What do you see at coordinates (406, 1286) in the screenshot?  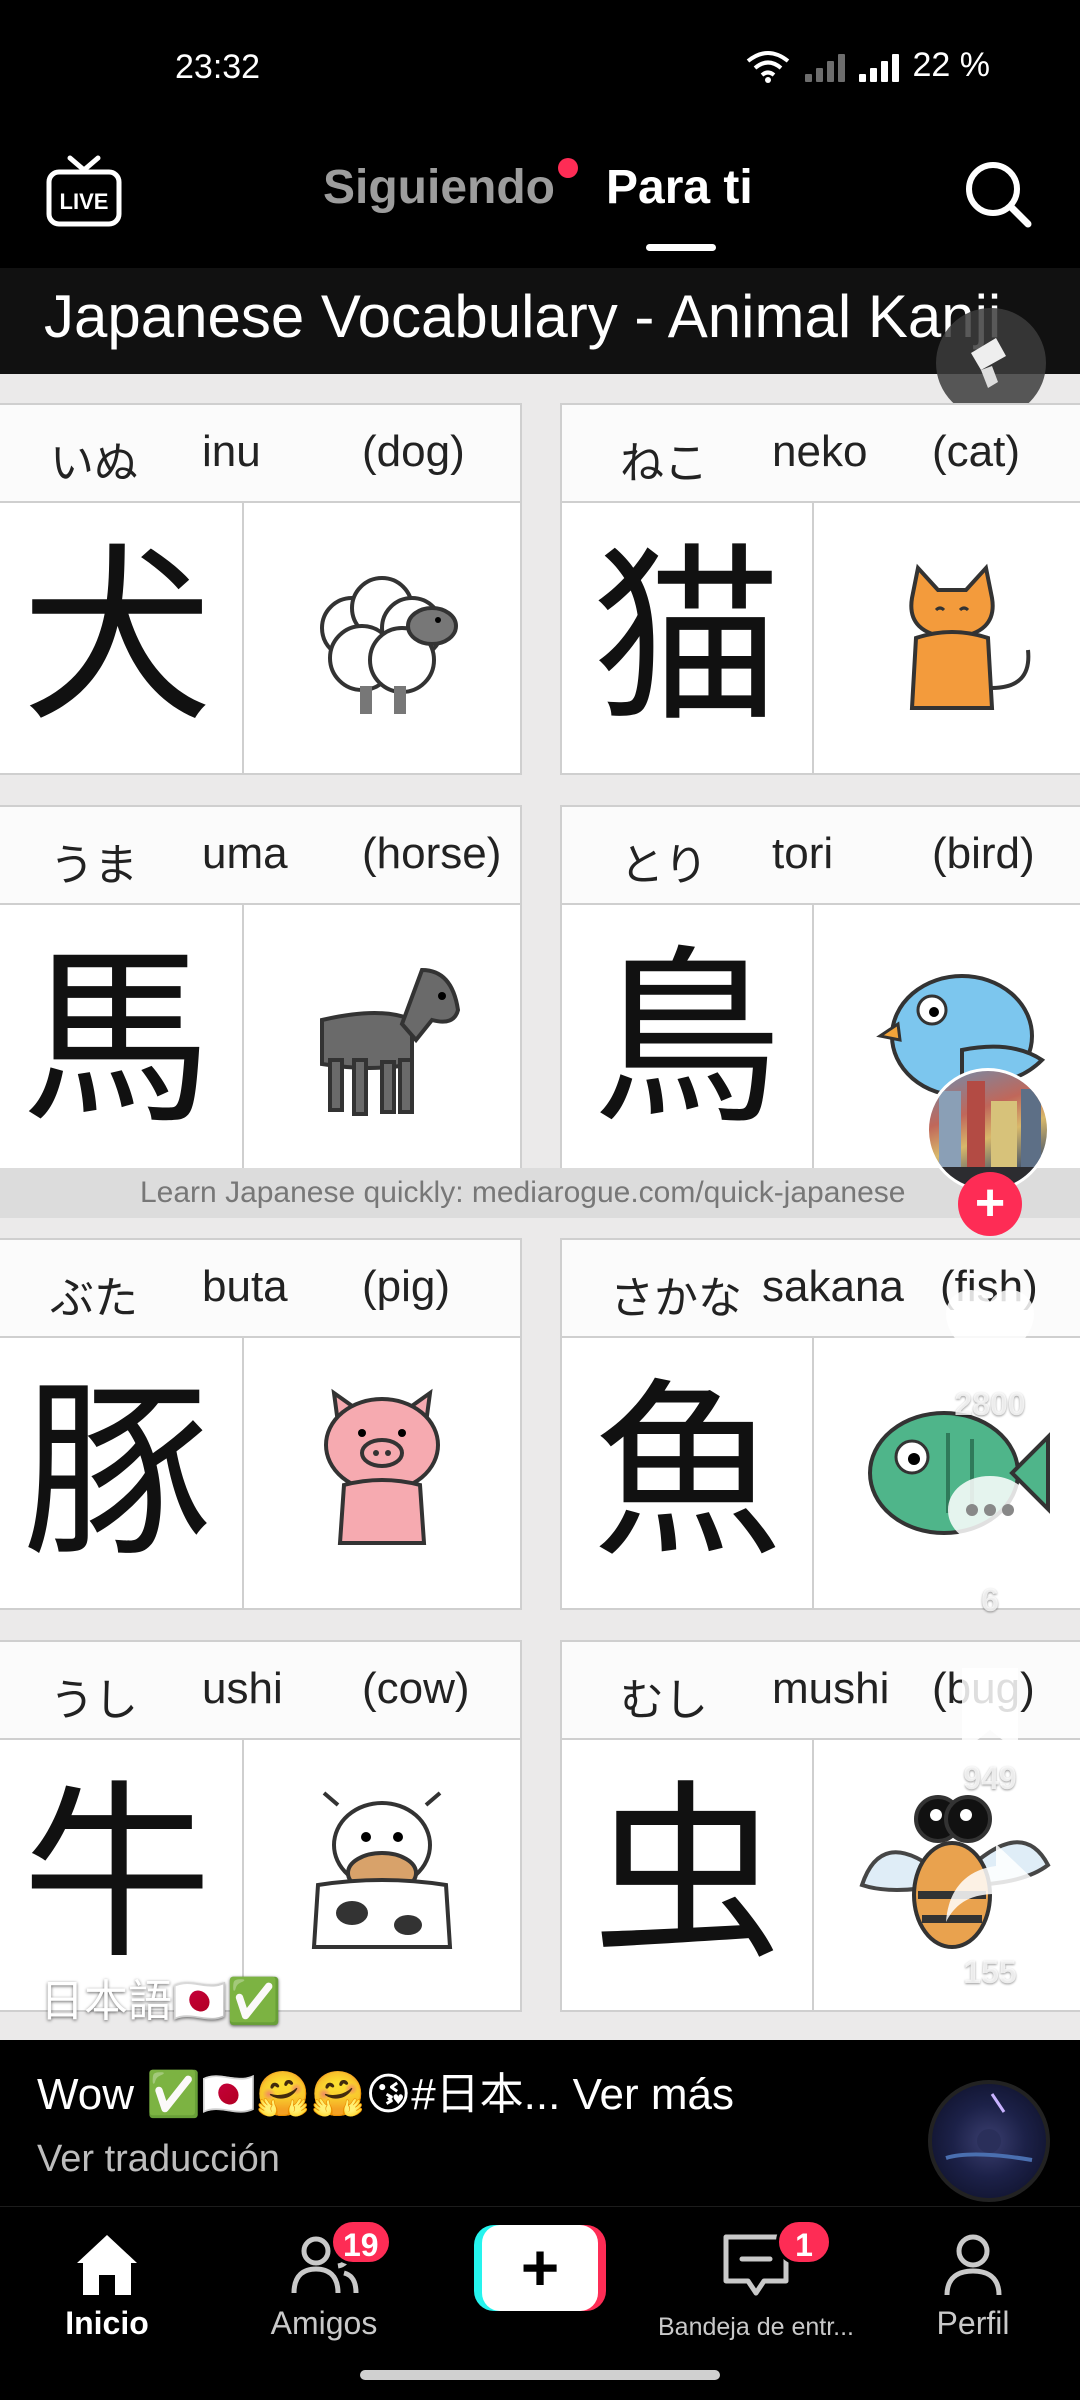 I see `card-meaning: (pig)` at bounding box center [406, 1286].